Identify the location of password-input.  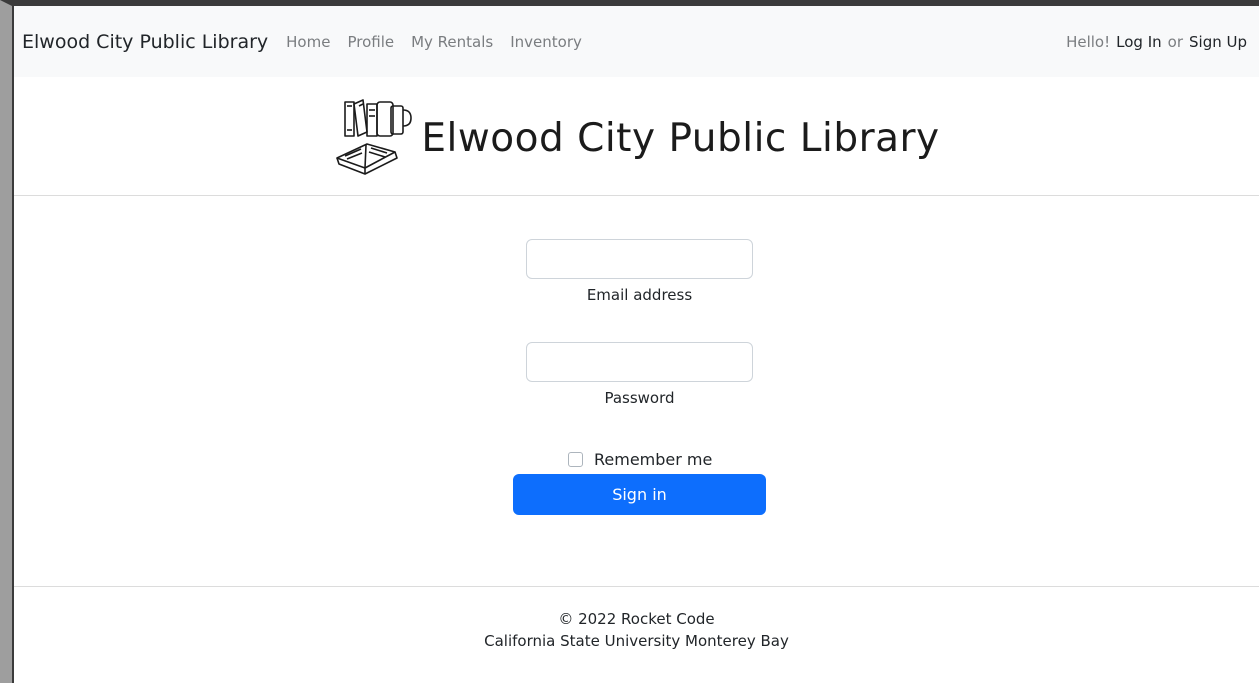
(639, 362).